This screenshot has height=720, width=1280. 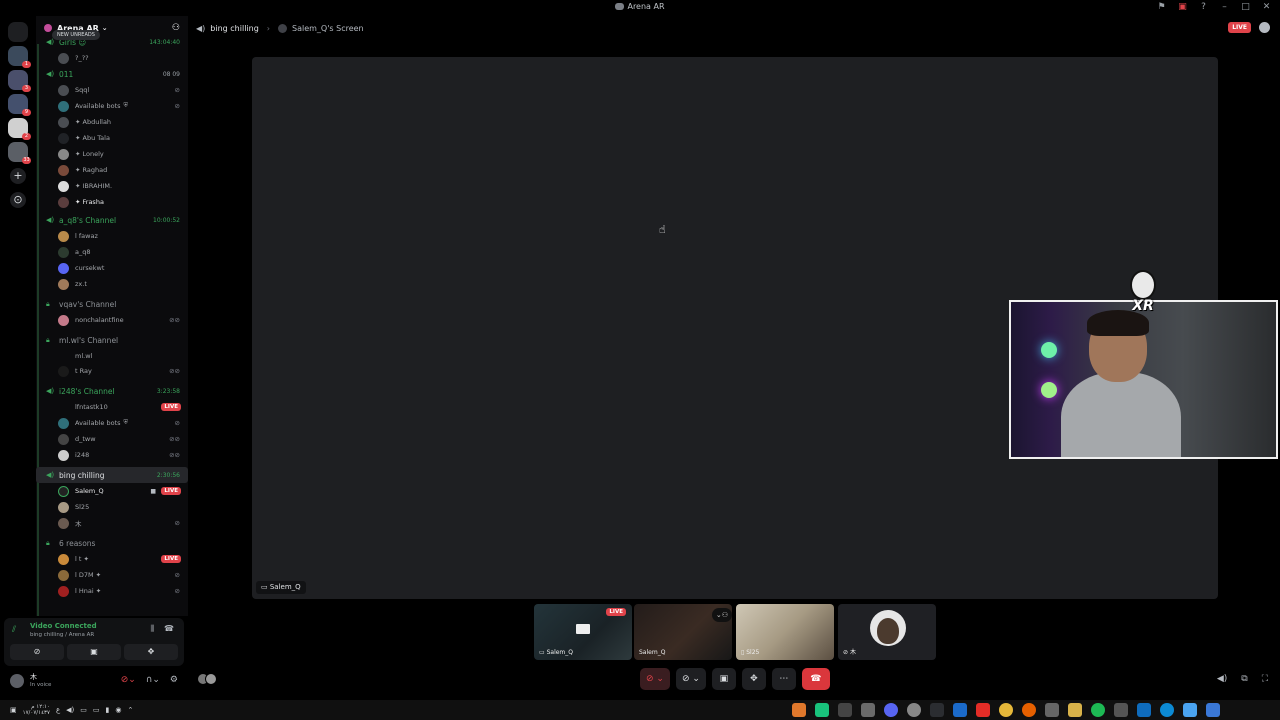 What do you see at coordinates (58, 710) in the screenshot?
I see `language-icon: ع` at bounding box center [58, 710].